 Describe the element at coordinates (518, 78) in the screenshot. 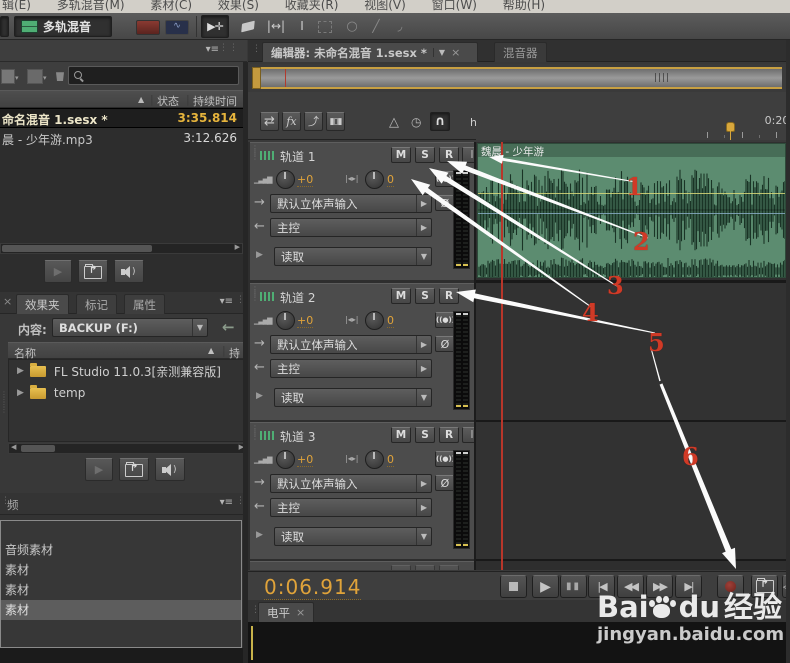

I see `overview-bar: ||||` at that location.